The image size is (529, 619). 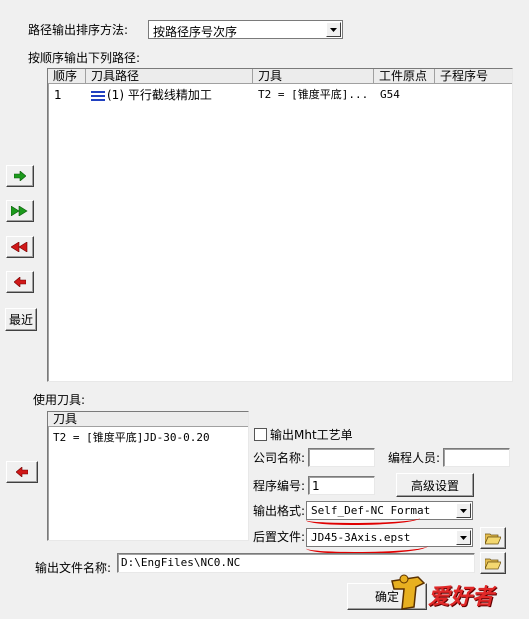 I want to click on remove-all-paths-button, so click(x=20, y=247).